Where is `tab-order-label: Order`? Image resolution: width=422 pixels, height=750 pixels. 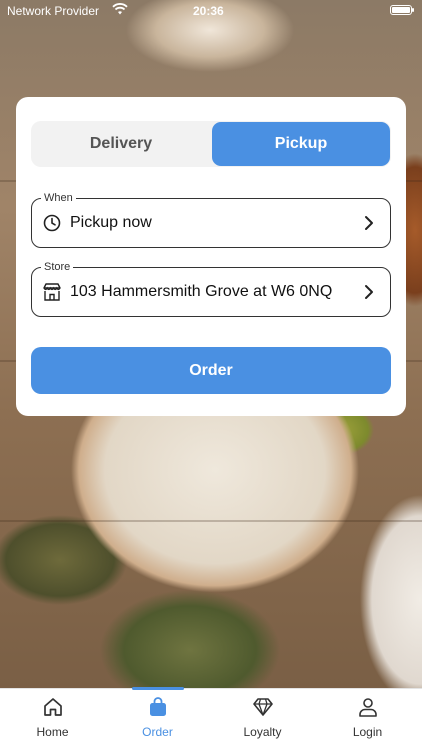
tab-order-label: Order is located at coordinates (157, 732).